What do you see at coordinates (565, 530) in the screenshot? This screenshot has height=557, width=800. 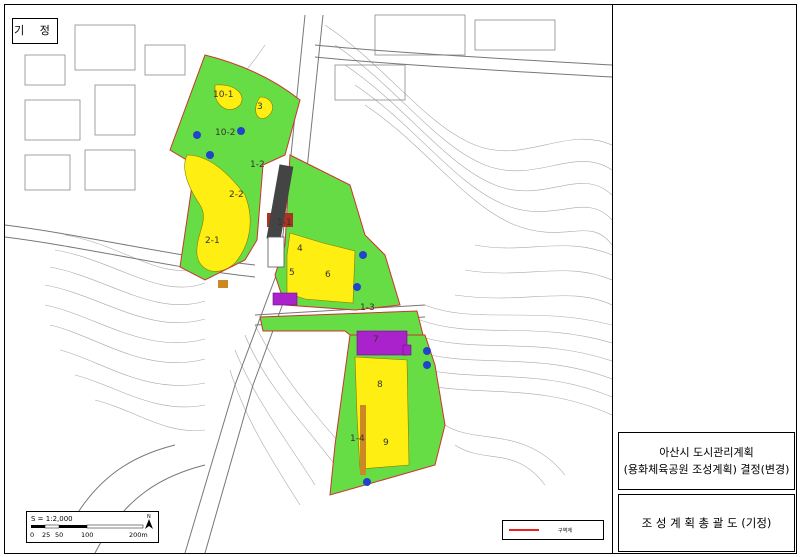 I see `legend-label: 구역계` at bounding box center [565, 530].